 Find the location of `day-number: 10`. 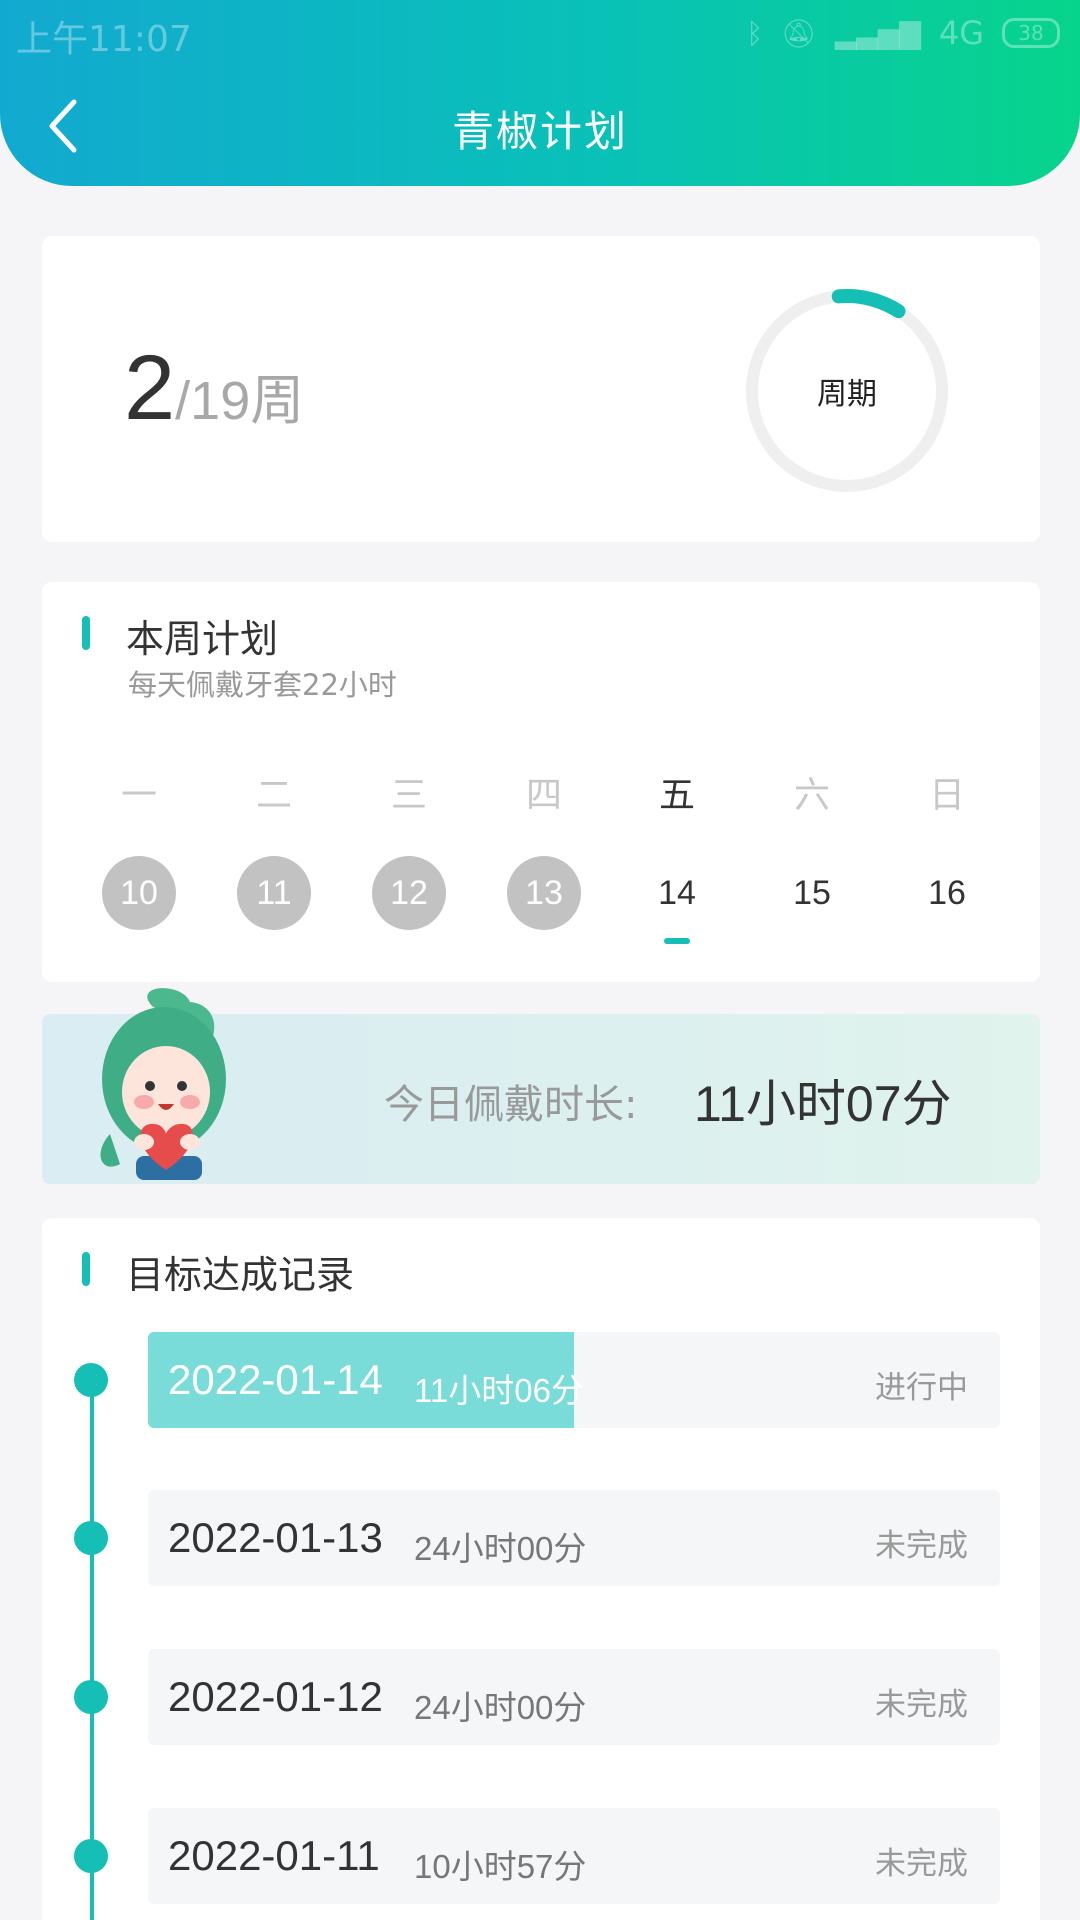

day-number: 10 is located at coordinates (139, 893).